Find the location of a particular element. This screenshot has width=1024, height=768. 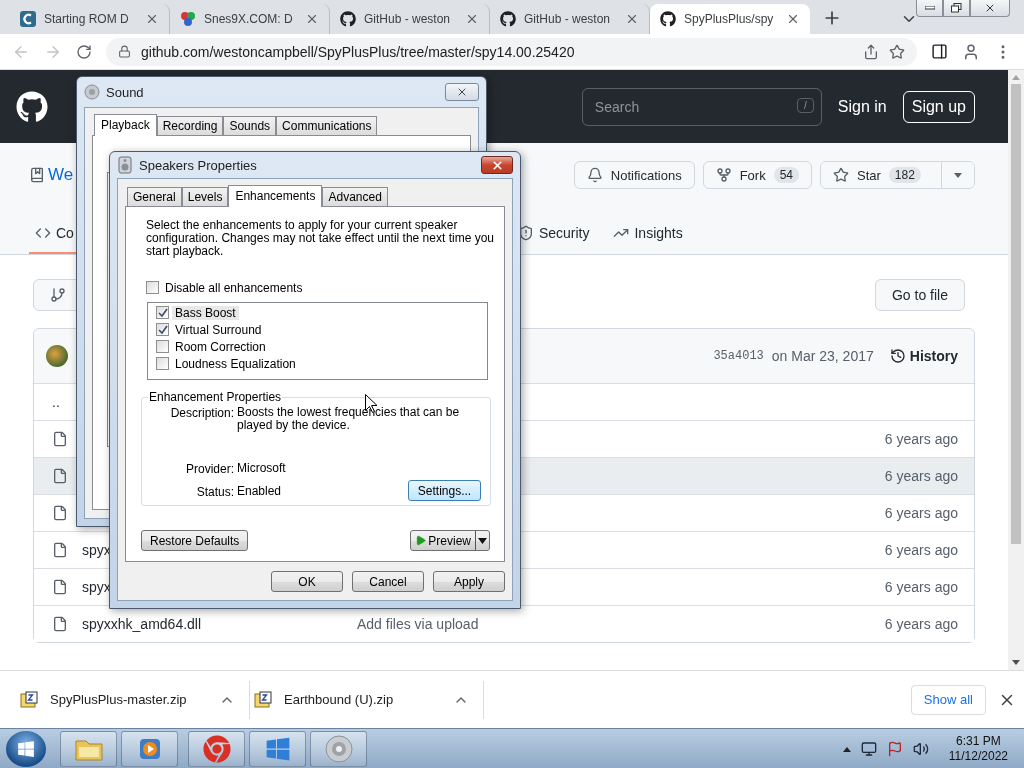

shortcut-key: / is located at coordinates (805, 105).